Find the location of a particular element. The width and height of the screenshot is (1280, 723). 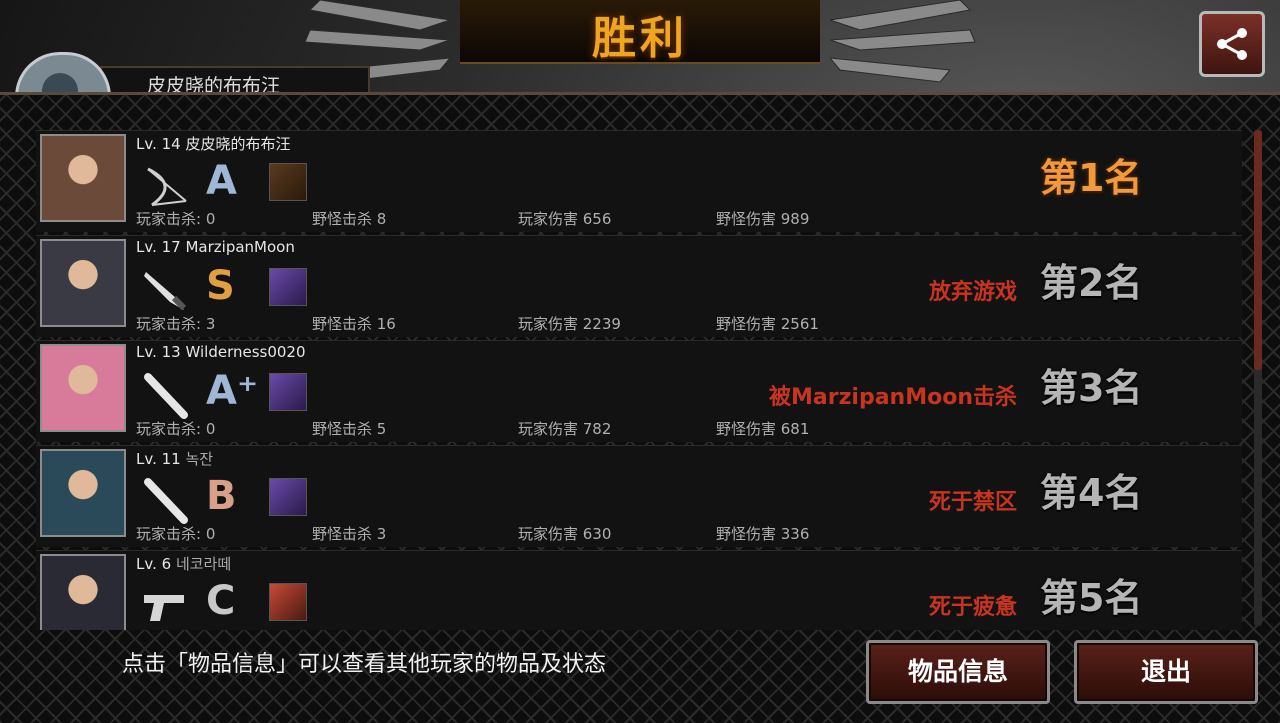

player-level-name: Lv. 17 MarzipanMoon is located at coordinates (215, 247).